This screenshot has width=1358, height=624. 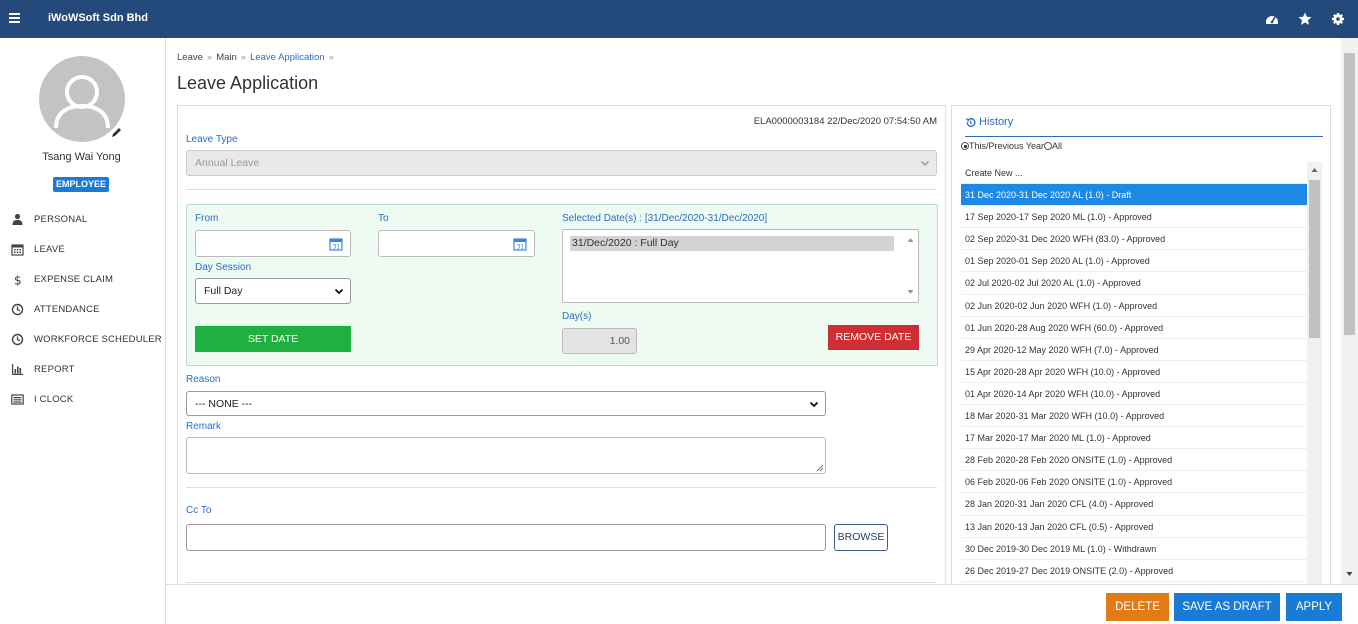 What do you see at coordinates (273, 339) in the screenshot?
I see `set-date-button: SET DATE` at bounding box center [273, 339].